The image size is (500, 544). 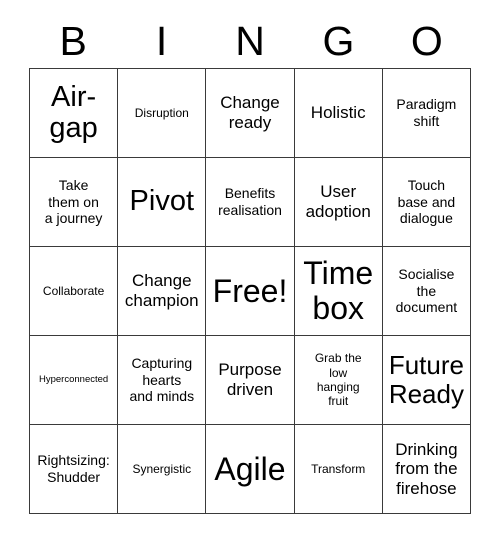 I want to click on bingo-cell-r5c2: Synergistic, so click(x=162, y=469).